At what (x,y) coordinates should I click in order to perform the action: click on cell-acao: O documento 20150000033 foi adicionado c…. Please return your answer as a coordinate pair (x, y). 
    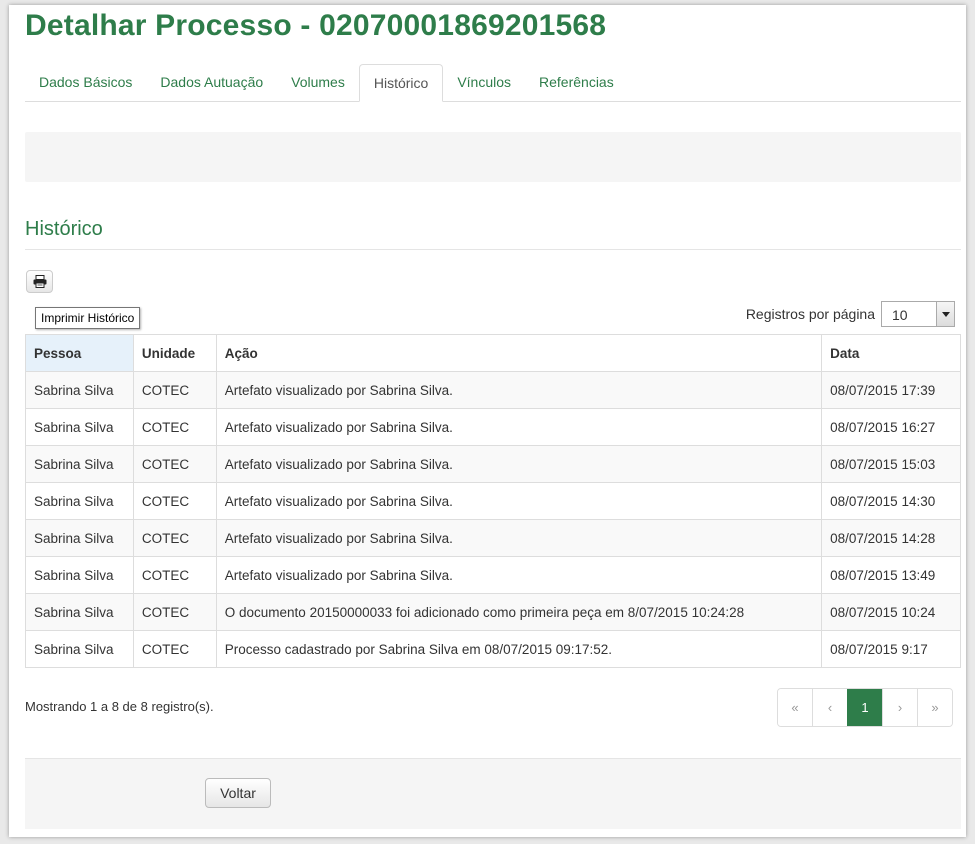
    Looking at the image, I should click on (519, 612).